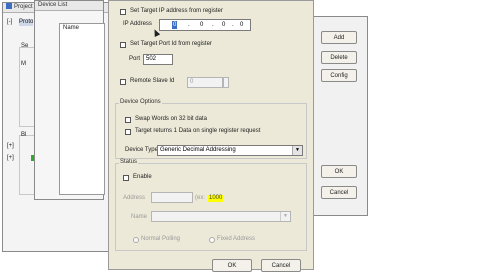  Describe the element at coordinates (26, 22) in the screenshot. I see `tree-item-proto: Proto` at that location.